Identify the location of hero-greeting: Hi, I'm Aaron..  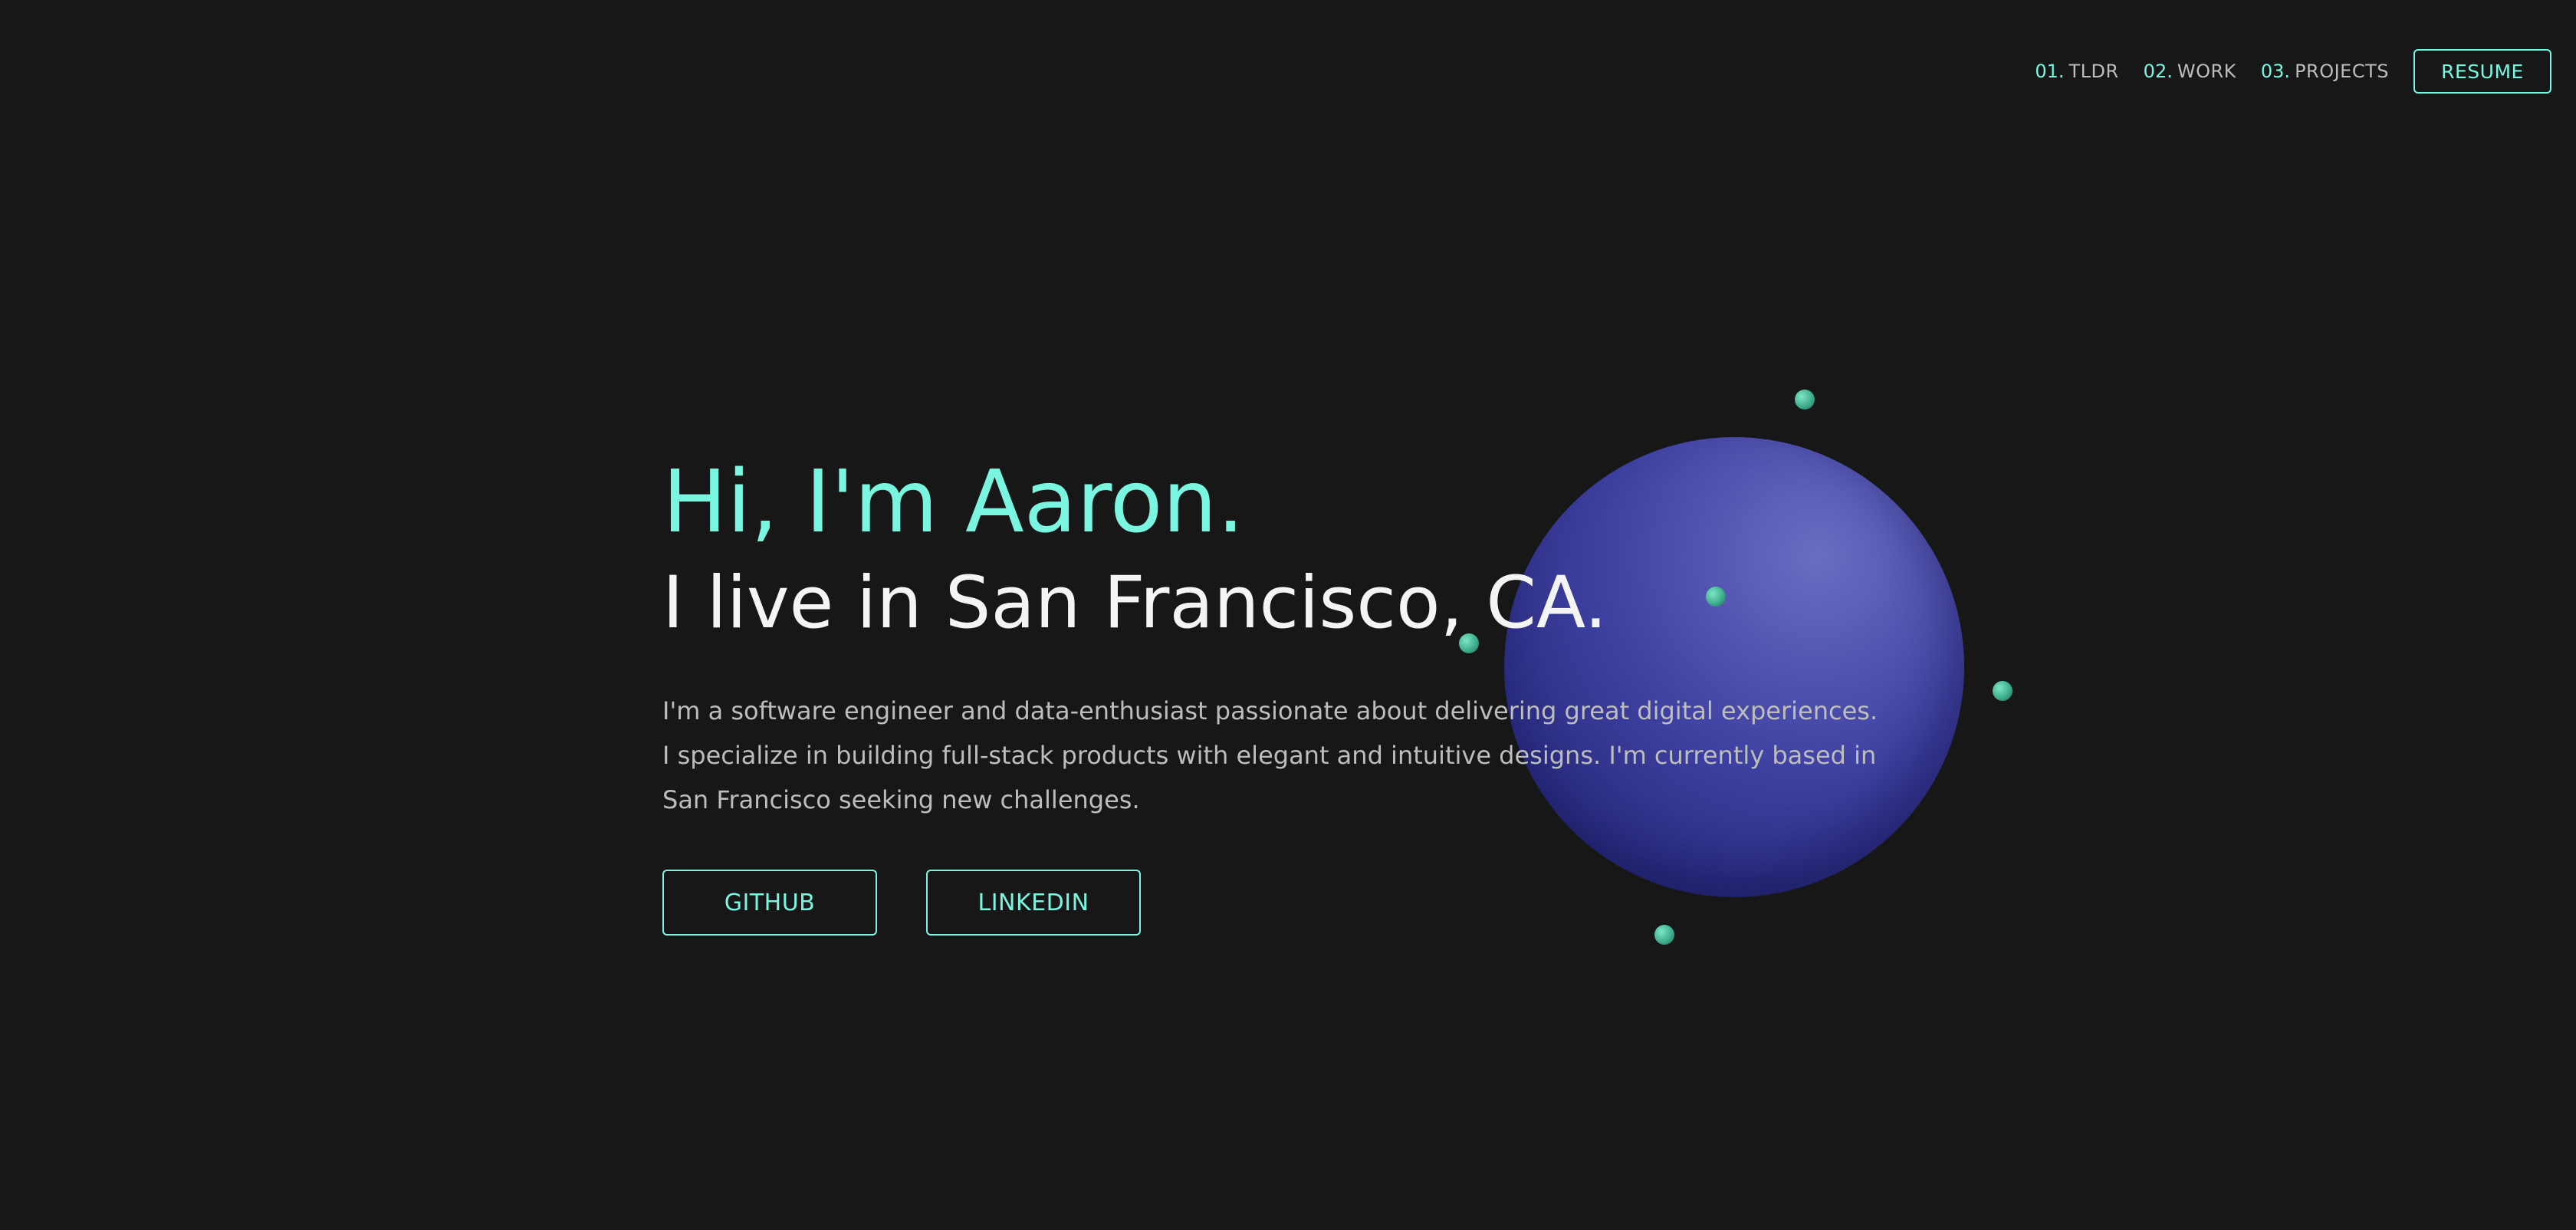
(953, 502).